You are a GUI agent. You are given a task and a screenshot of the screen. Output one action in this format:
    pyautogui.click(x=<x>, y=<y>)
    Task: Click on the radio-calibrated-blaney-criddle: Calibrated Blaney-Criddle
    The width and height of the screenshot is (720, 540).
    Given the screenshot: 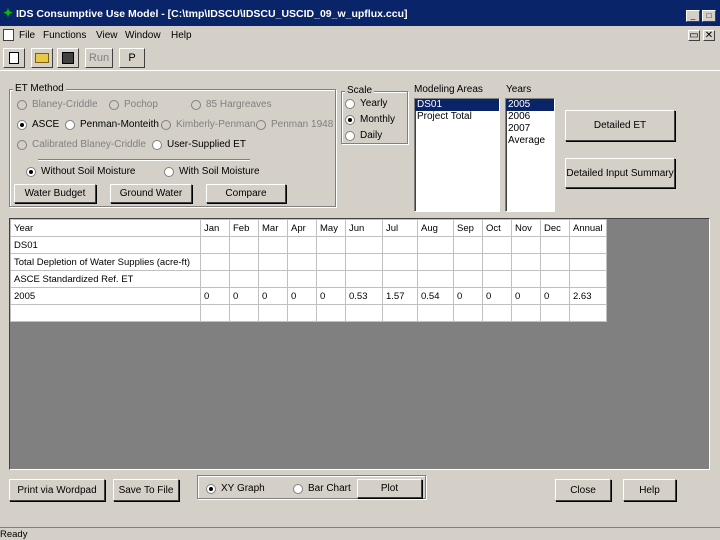 What is the action you would take?
    pyautogui.click(x=81, y=144)
    